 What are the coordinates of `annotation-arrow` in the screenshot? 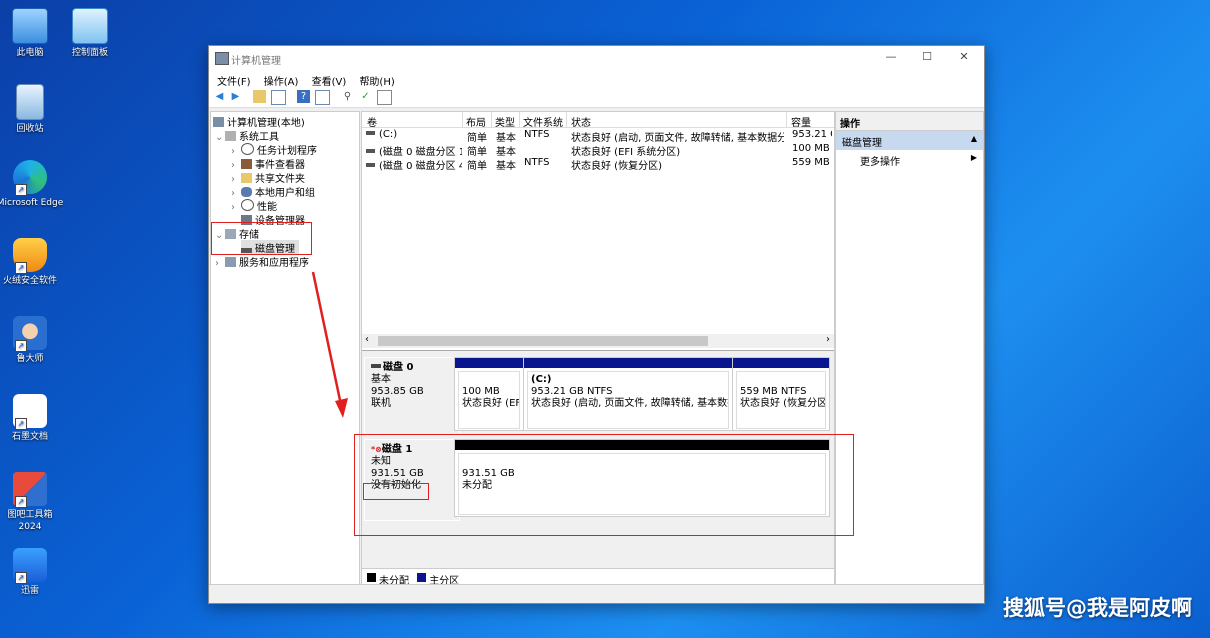 It's located at (329, 344).